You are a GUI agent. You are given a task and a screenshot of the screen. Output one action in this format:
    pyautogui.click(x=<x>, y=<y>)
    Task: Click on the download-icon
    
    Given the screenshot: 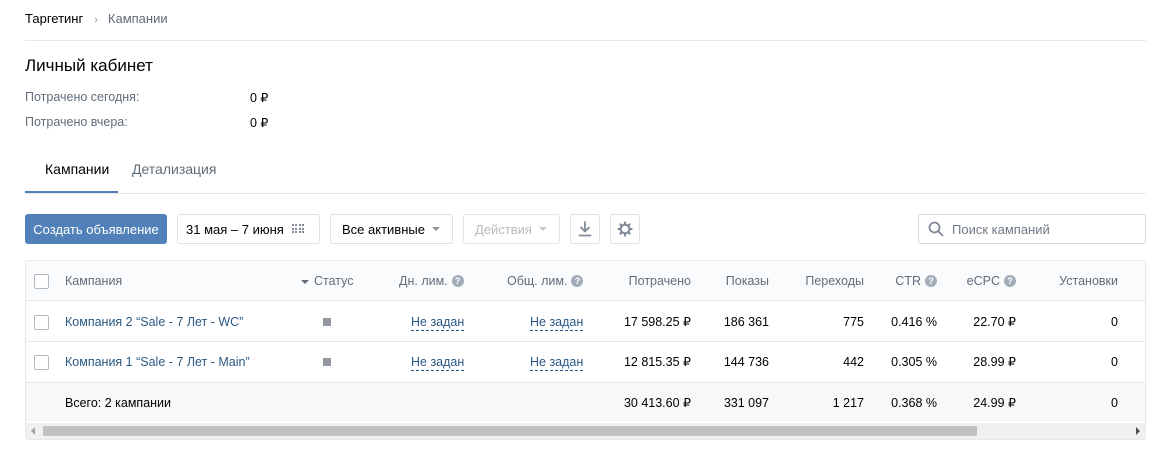 What is the action you would take?
    pyautogui.click(x=585, y=229)
    